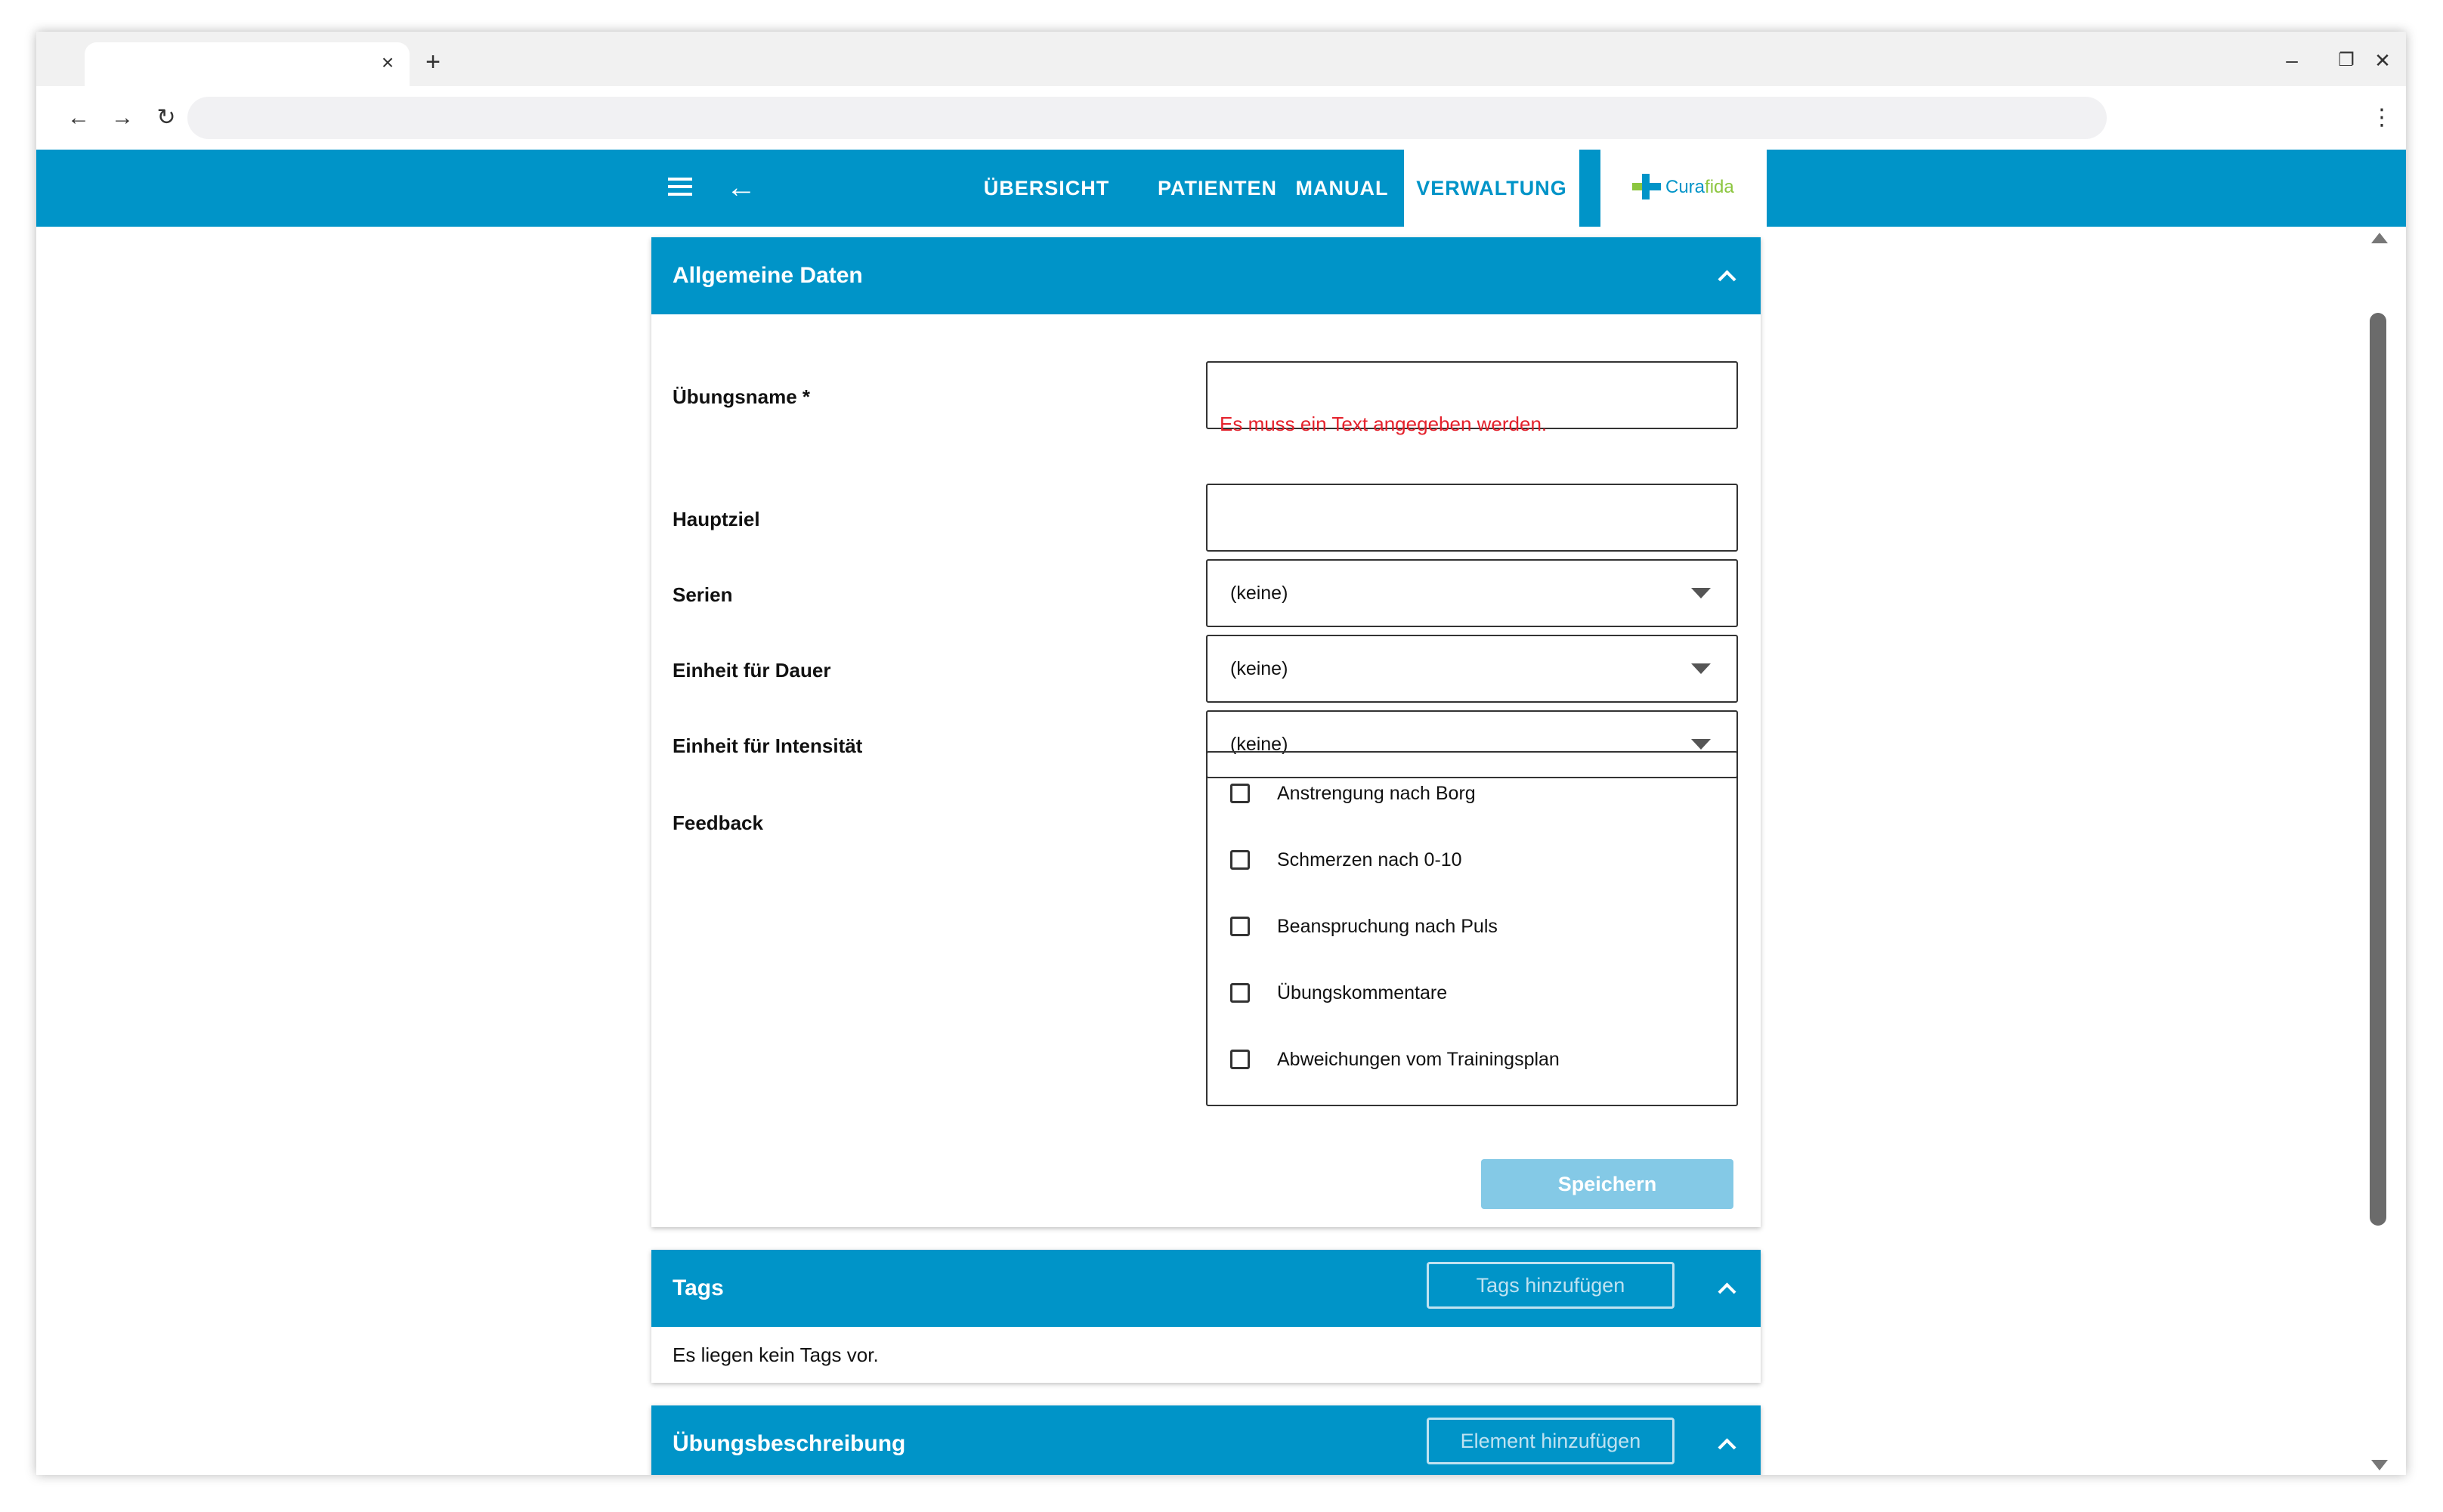 The image size is (2443, 1512). Describe the element at coordinates (1342, 188) in the screenshot. I see `tab-manual: MANUAL` at that location.